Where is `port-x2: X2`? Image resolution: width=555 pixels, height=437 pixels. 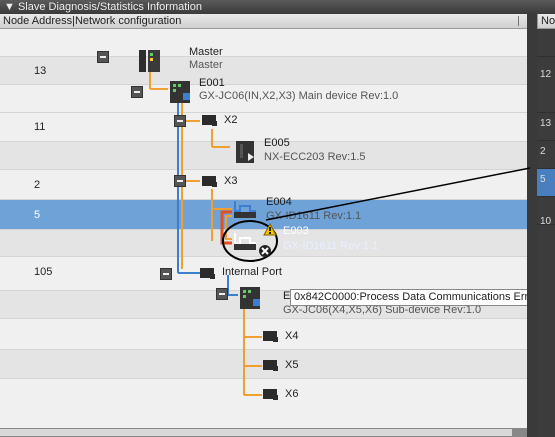
port-x2: X2 is located at coordinates (230, 120).